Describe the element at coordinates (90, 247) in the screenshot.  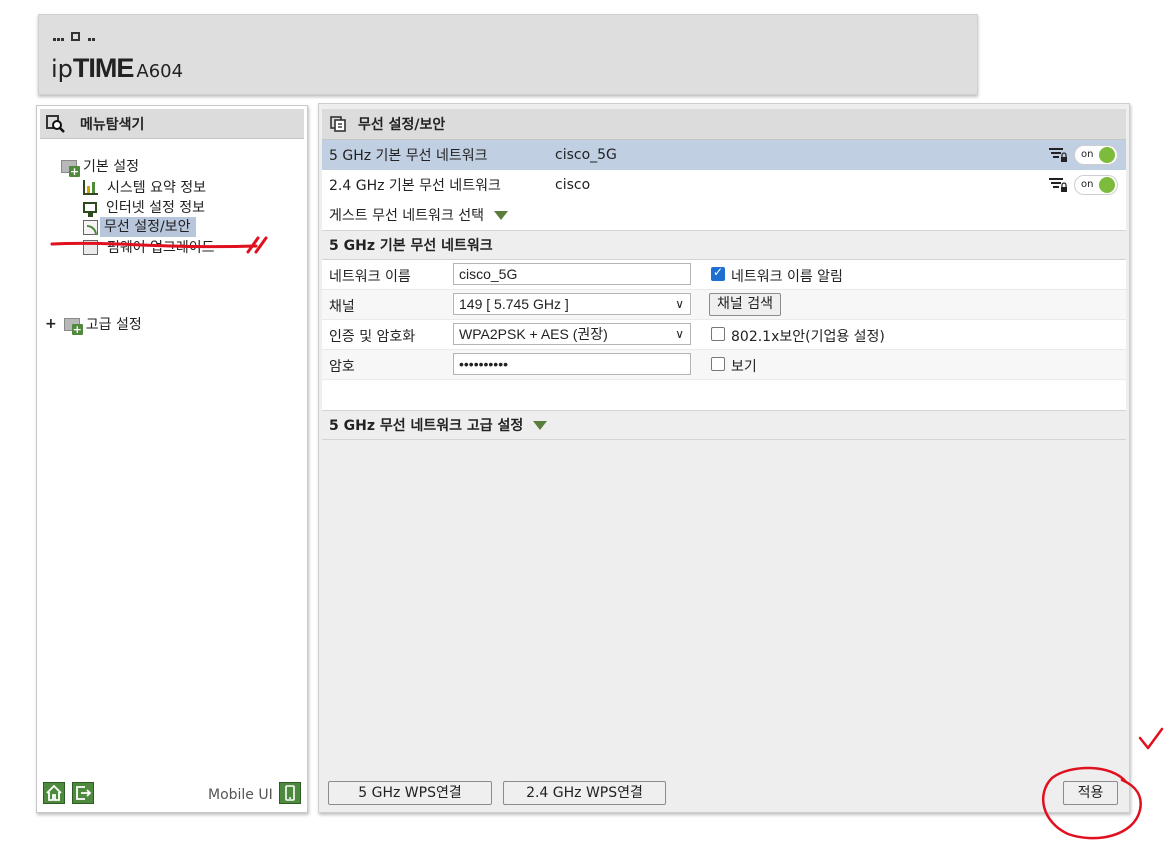
I see `firmware-icon` at that location.